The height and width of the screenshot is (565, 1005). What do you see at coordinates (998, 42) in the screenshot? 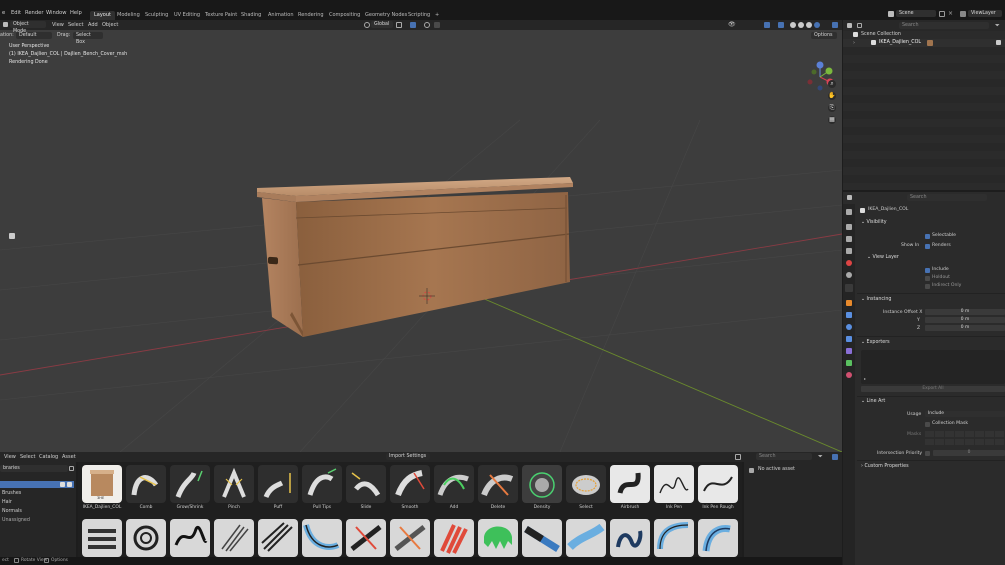
I see `exclude-checkbox` at bounding box center [998, 42].